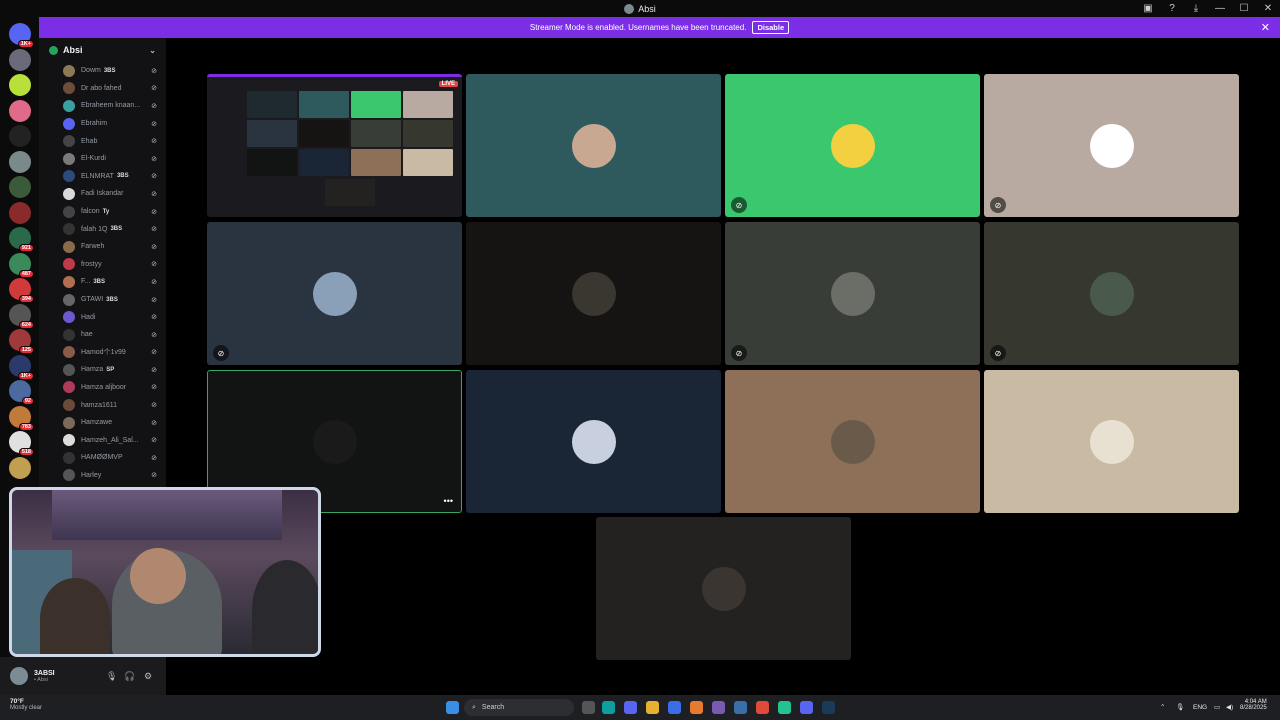 The image size is (1280, 720). What do you see at coordinates (102, 353) in the screenshot?
I see `voice-member: Hamod个1v99 ⊘` at bounding box center [102, 353].